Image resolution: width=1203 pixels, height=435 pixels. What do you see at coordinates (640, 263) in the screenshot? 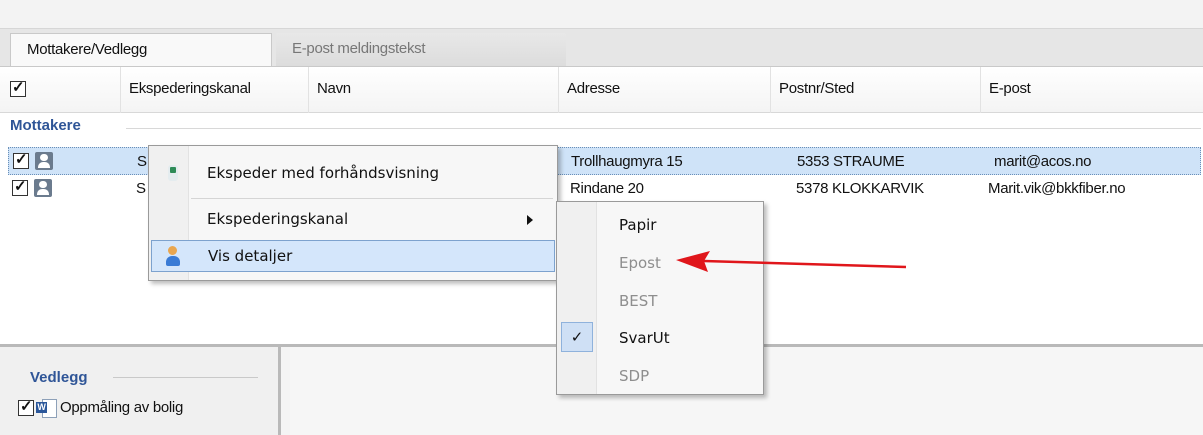
I see `submenu-item-epost: Epost` at bounding box center [640, 263].